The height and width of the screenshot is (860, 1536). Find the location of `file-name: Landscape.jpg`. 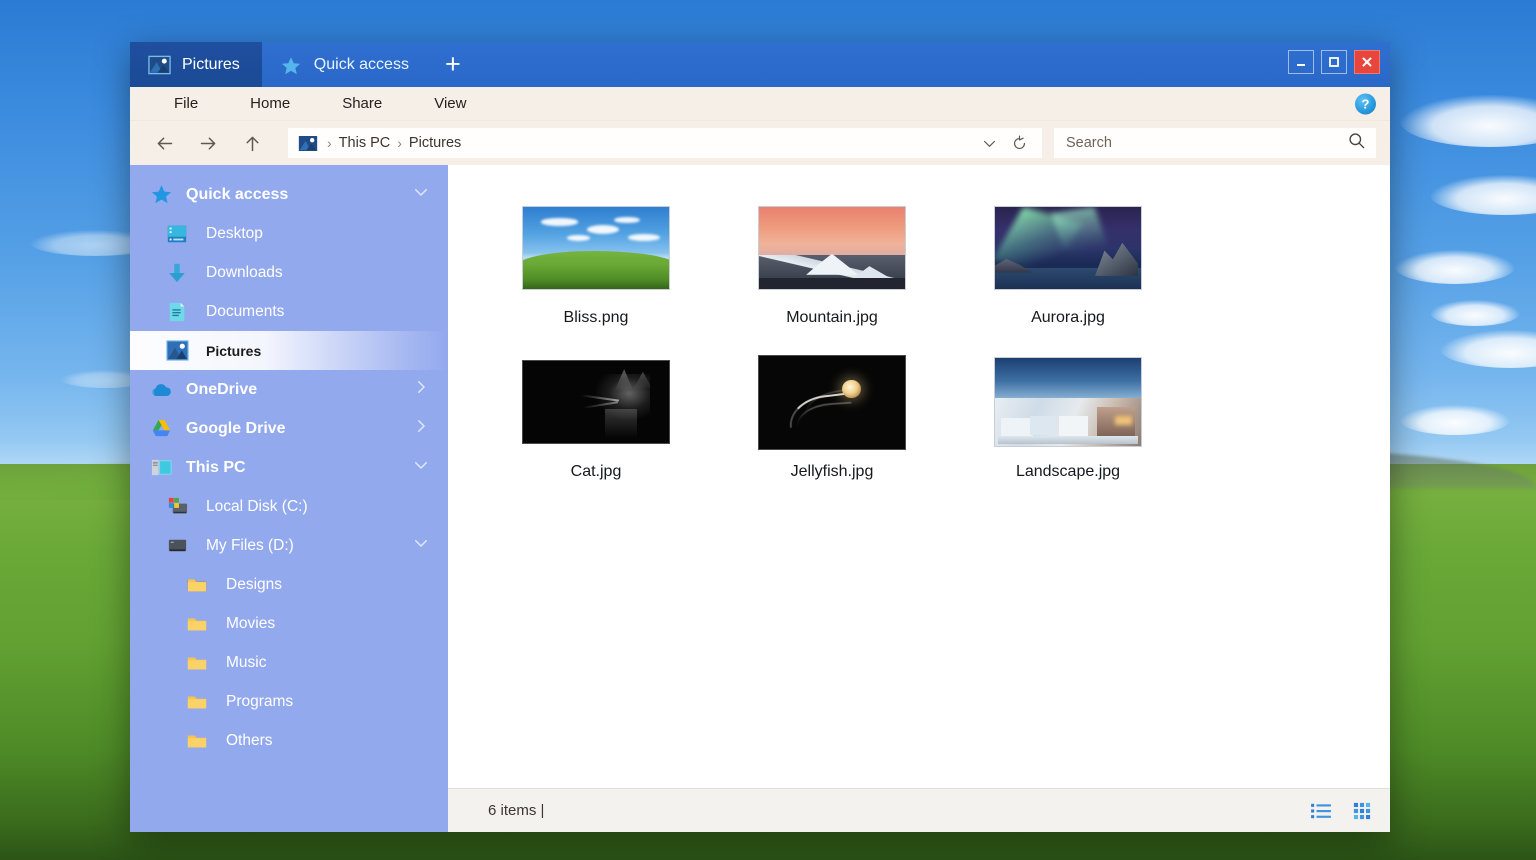

file-name: Landscape.jpg is located at coordinates (1068, 471).